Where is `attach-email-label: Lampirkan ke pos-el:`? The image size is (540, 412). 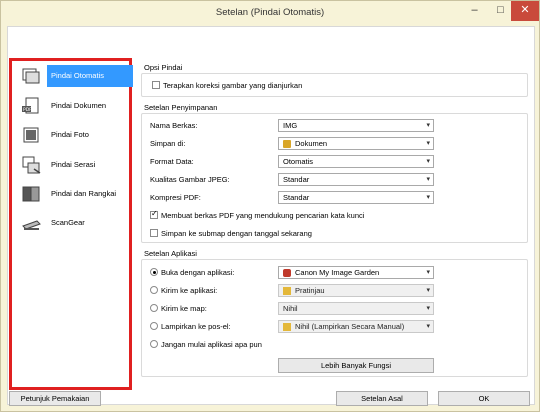 attach-email-label: Lampirkan ke pos-el: is located at coordinates (196, 326).